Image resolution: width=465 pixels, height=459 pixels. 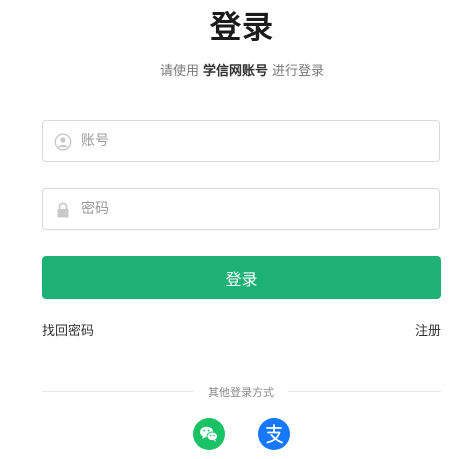 I want to click on wechat-login-button, so click(x=209, y=434).